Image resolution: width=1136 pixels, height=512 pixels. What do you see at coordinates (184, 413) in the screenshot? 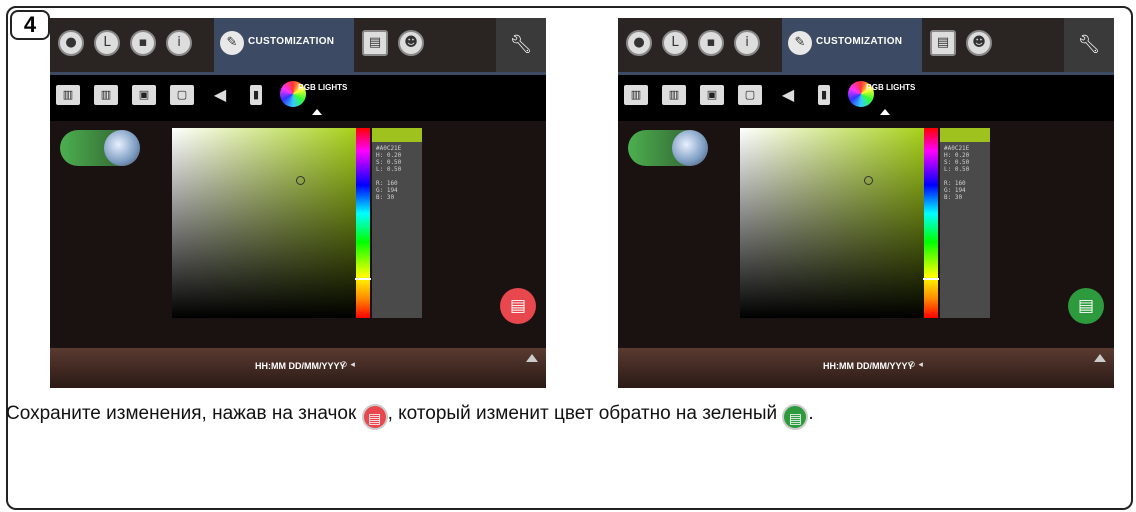
I see `caption-text-1: Сохраните изменения, нажав на значок` at bounding box center [184, 413].